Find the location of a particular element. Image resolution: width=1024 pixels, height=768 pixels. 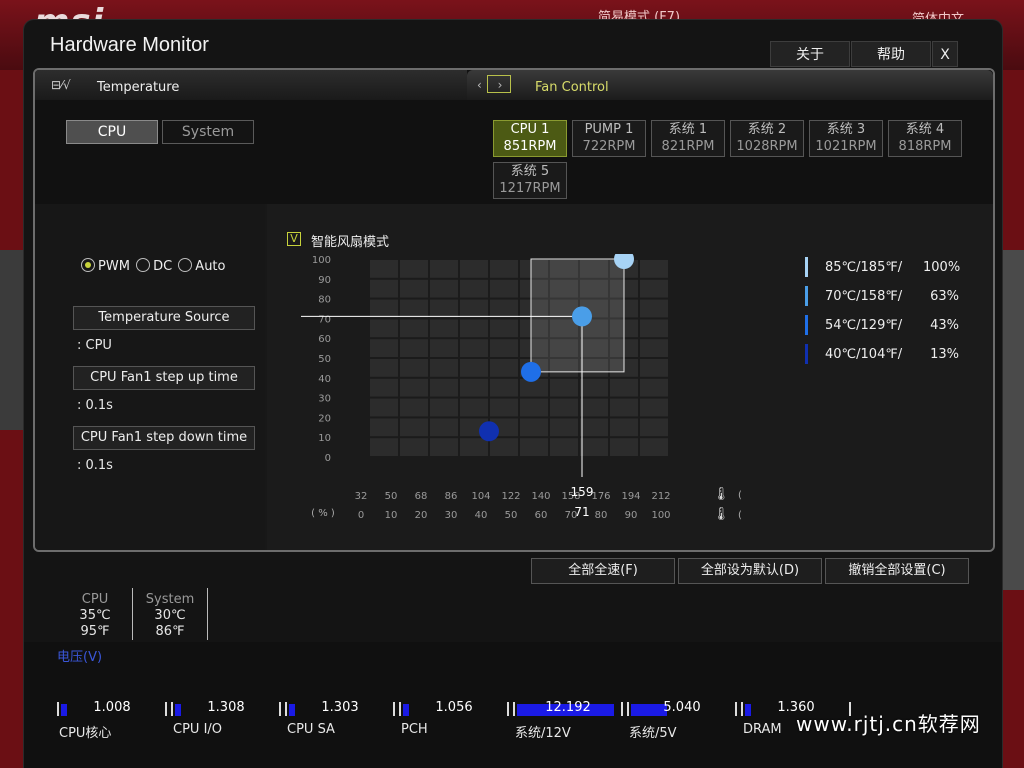

background-right-strip is located at coordinates (1013, 420).